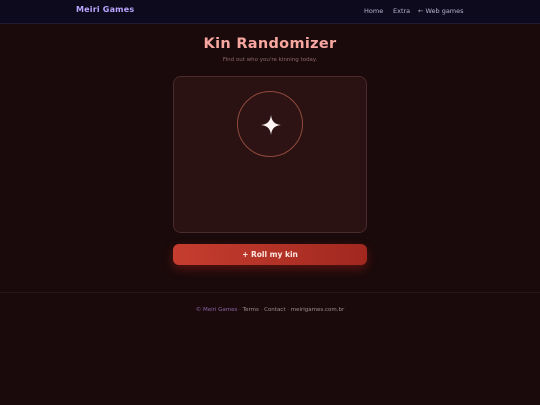  Describe the element at coordinates (270, 292) in the screenshot. I see `footer-divider` at that location.